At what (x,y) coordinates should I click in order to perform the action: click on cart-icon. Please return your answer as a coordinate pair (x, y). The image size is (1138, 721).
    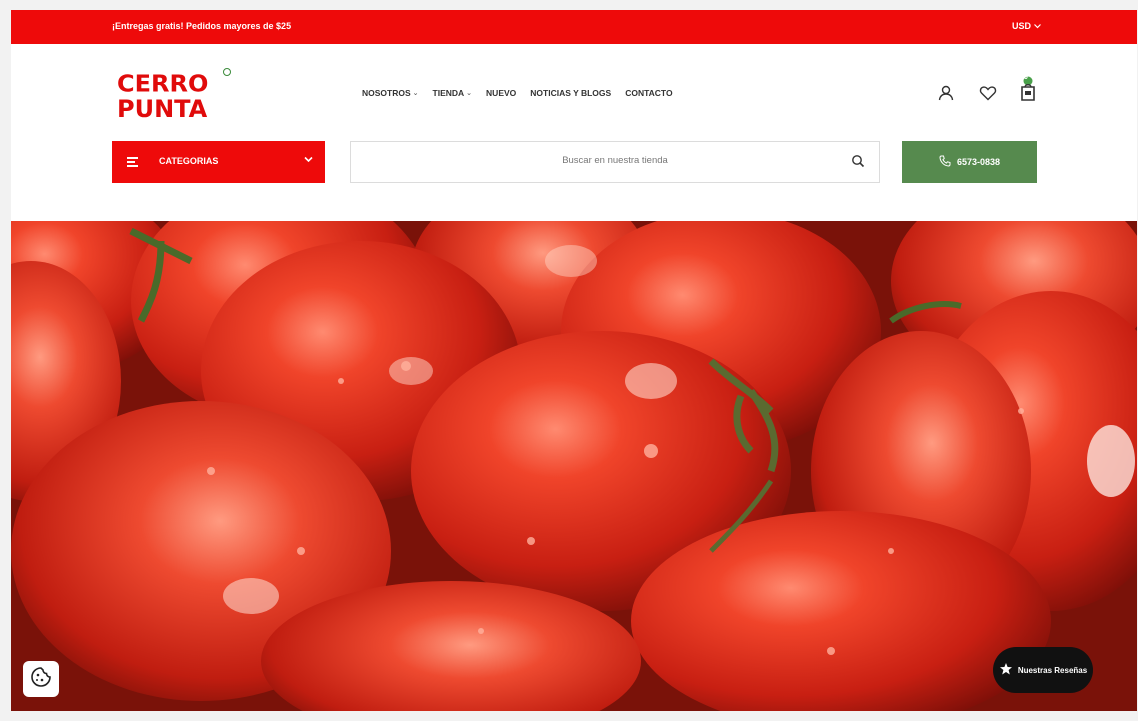
    Looking at the image, I should click on (1028, 90).